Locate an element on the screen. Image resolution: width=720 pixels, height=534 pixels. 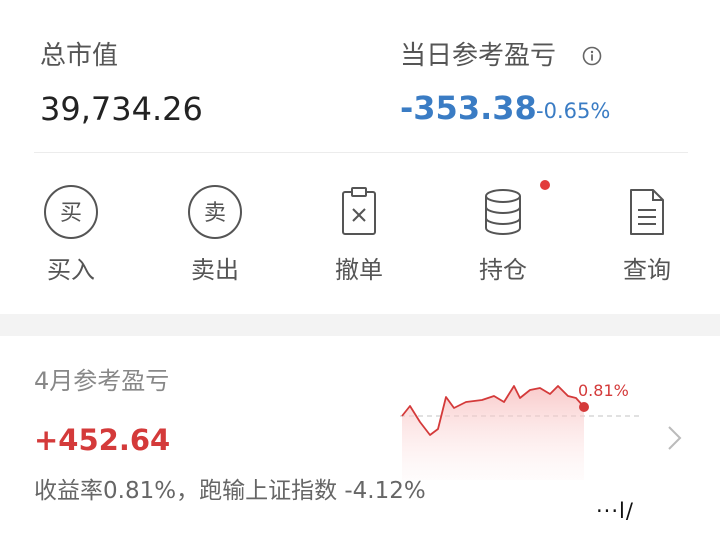
document-icon is located at coordinates (647, 212).